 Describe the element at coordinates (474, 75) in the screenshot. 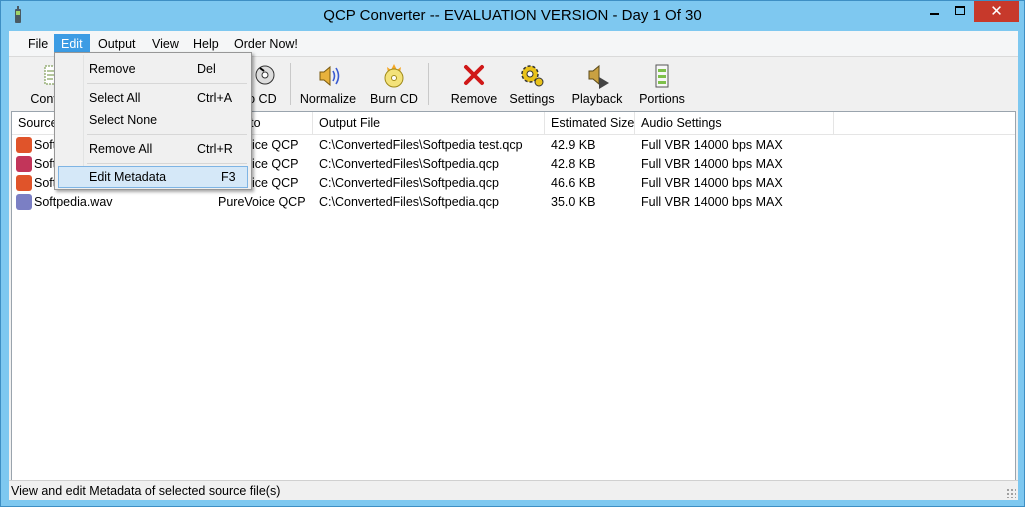

I see `remove-icon` at that location.